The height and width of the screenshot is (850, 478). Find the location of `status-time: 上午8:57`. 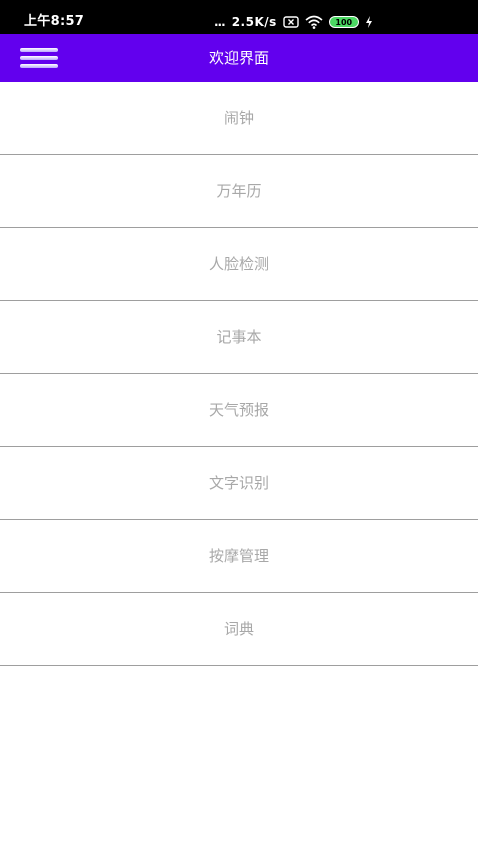

status-time: 上午8:57 is located at coordinates (54, 21).